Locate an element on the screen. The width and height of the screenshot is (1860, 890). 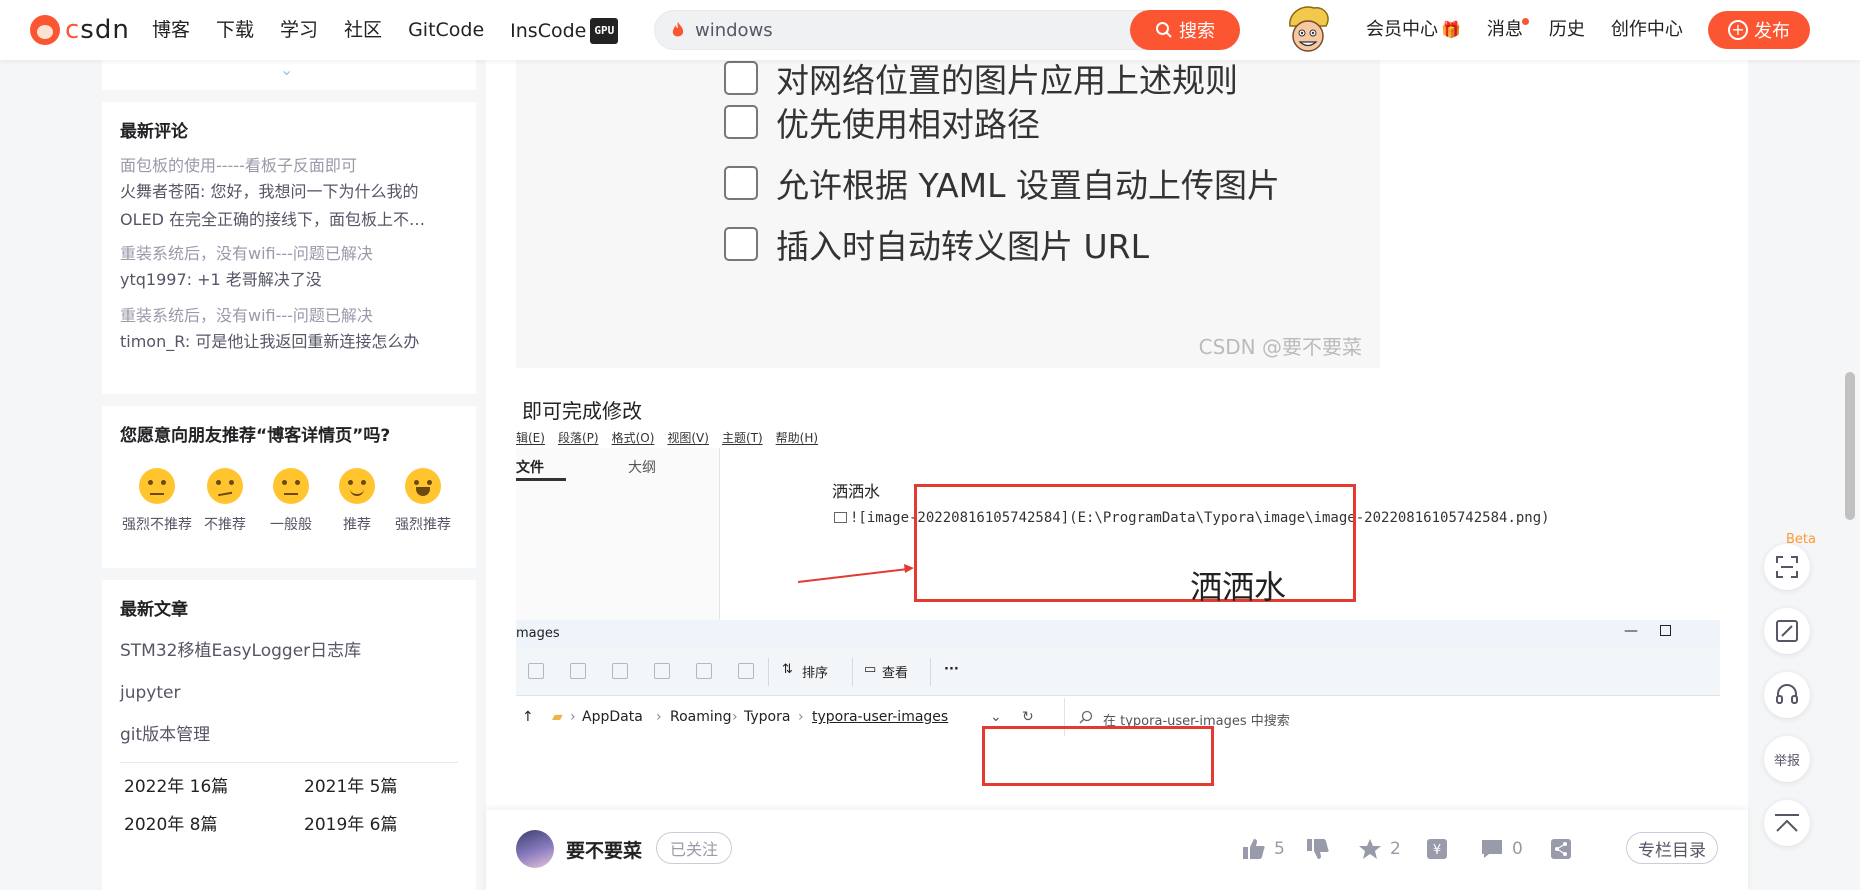
author-name: 要不要菜 is located at coordinates (604, 849).